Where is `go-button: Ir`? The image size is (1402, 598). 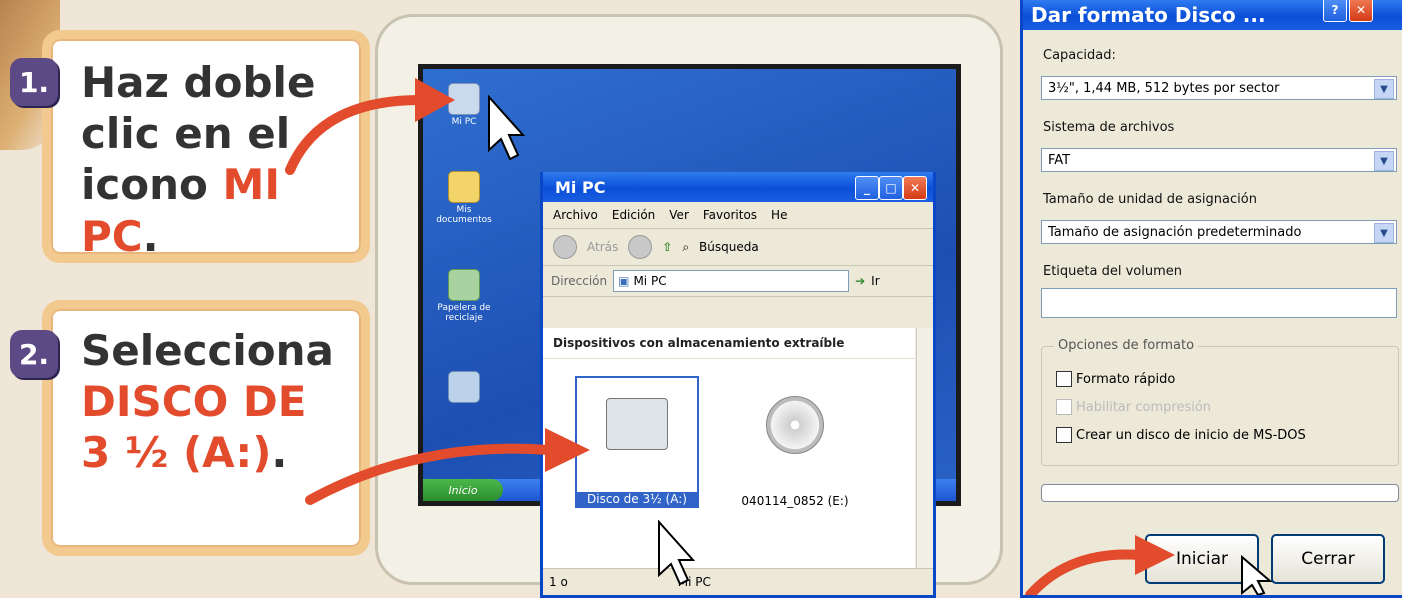 go-button: Ir is located at coordinates (875, 281).